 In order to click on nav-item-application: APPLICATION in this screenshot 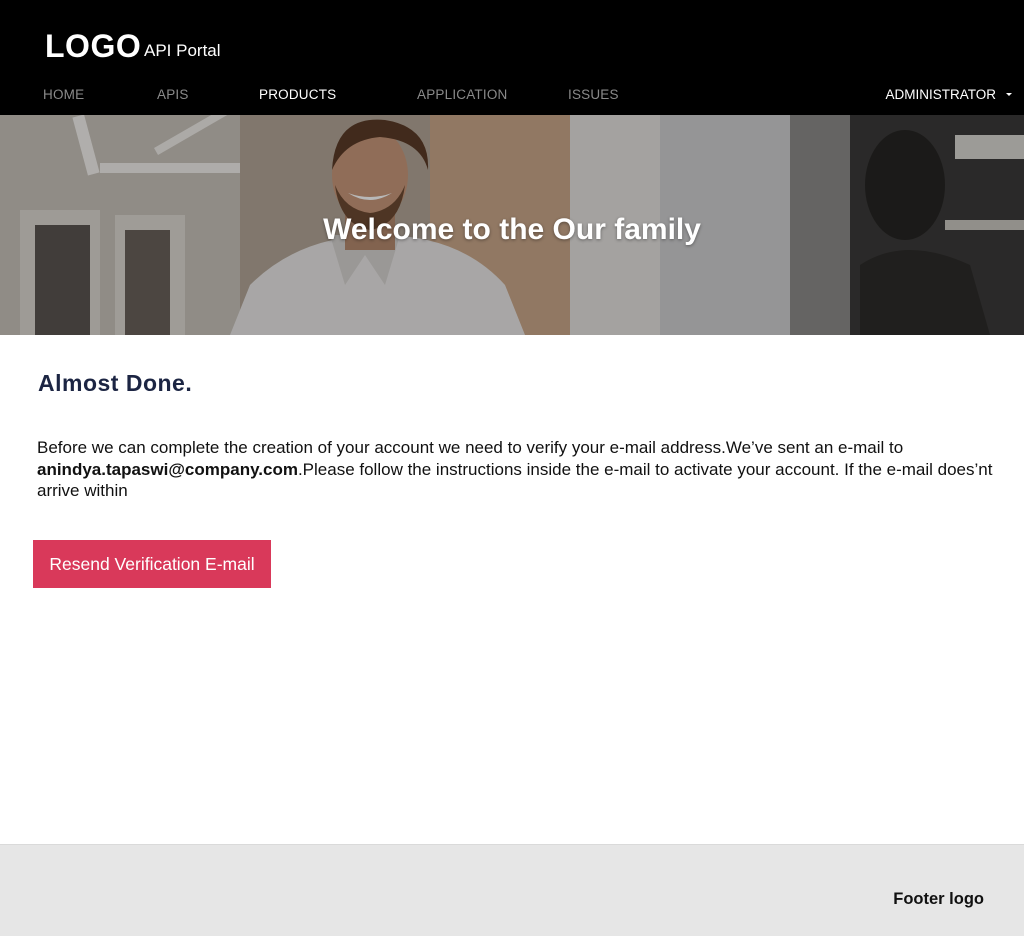, I will do `click(462, 94)`.